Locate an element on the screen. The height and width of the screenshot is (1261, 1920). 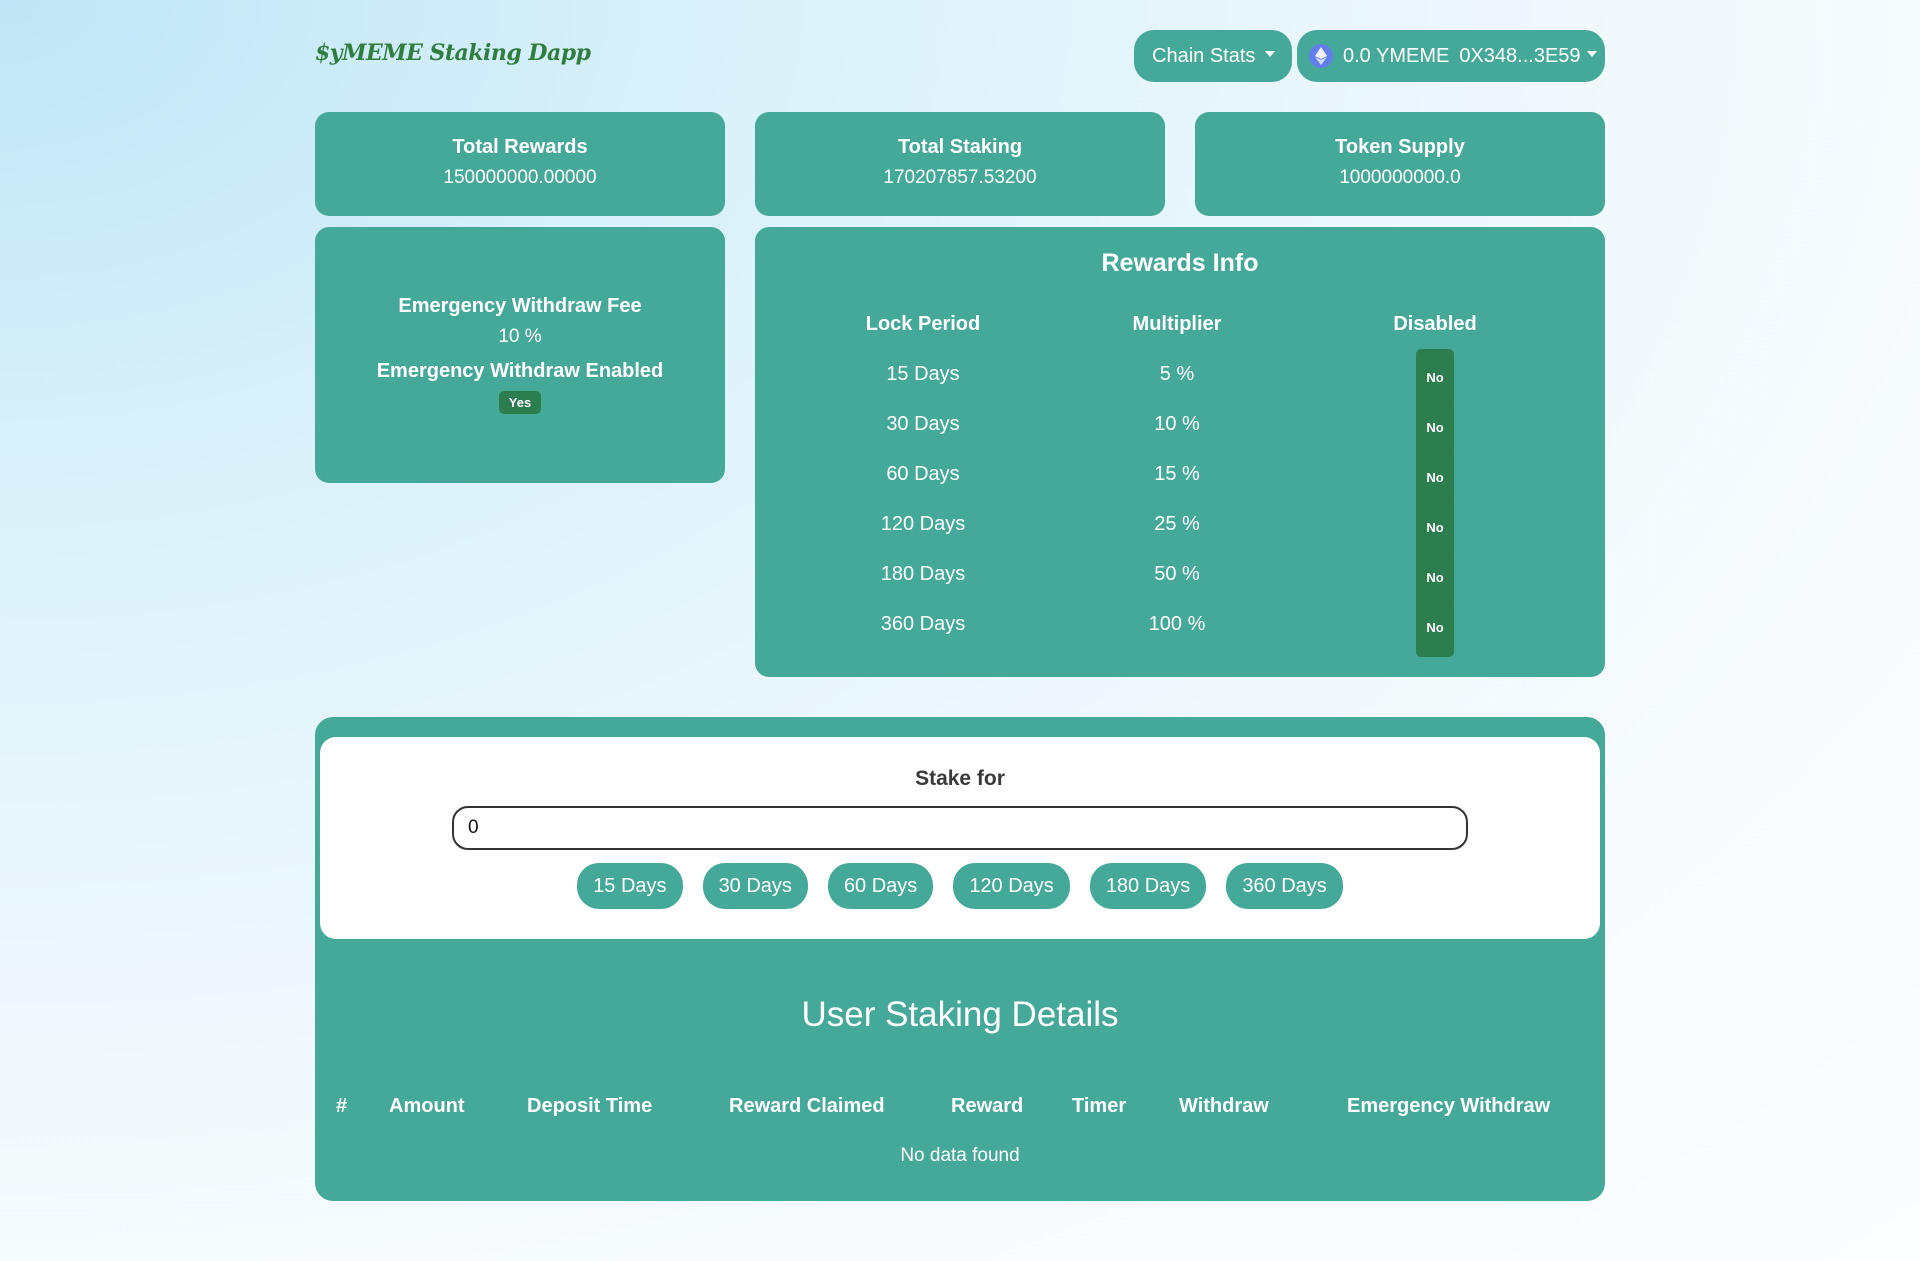
column-header-withdraw: Withdraw is located at coordinates (1224, 1106).